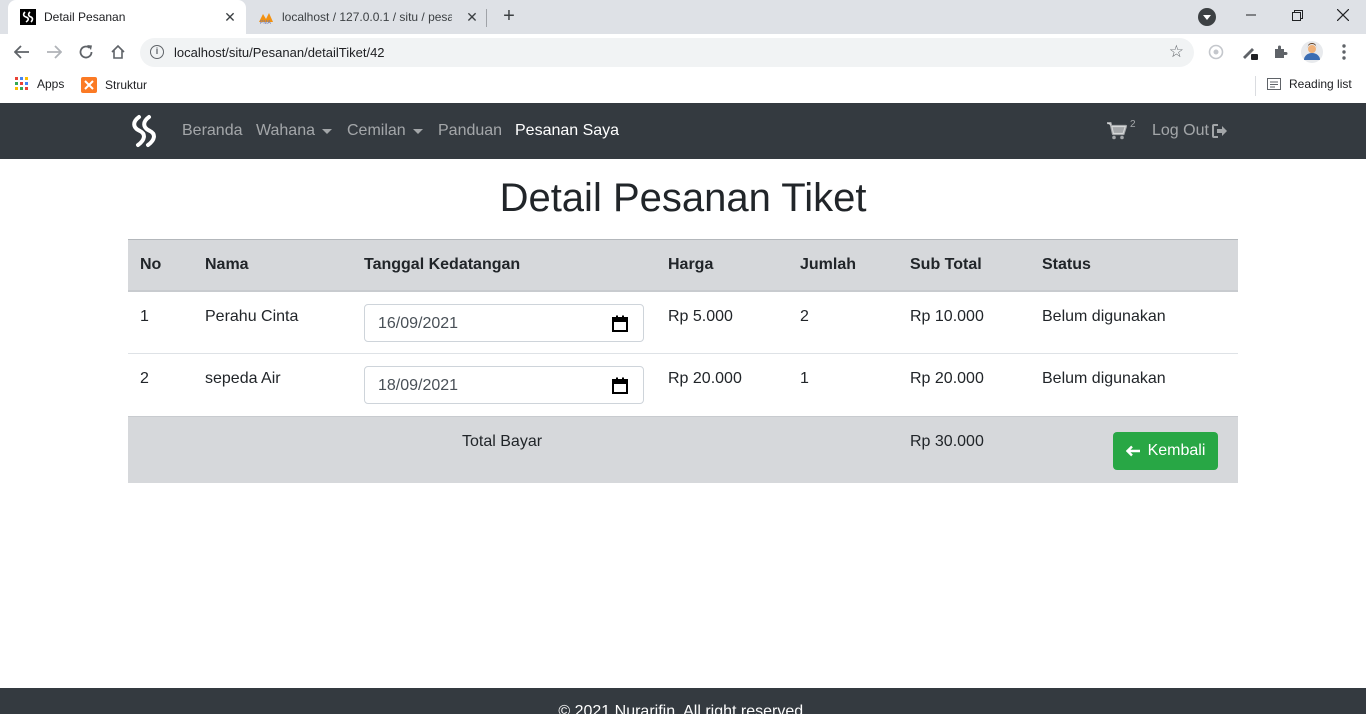 The height and width of the screenshot is (714, 1366). What do you see at coordinates (51, 84) in the screenshot?
I see `bookmark-label: Apps` at bounding box center [51, 84].